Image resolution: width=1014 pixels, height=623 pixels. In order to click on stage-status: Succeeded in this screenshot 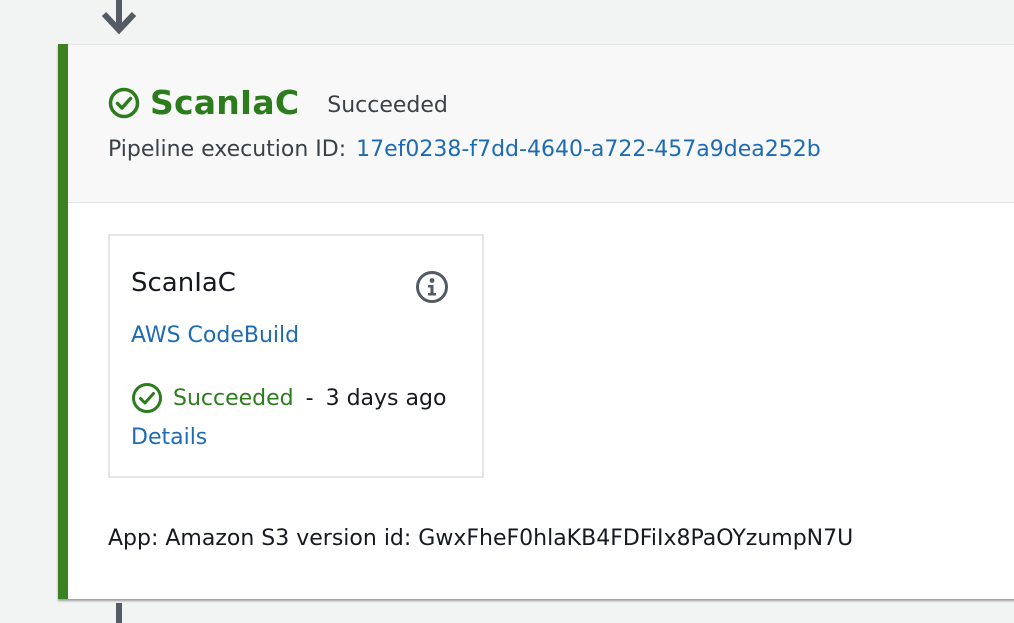, I will do `click(387, 105)`.